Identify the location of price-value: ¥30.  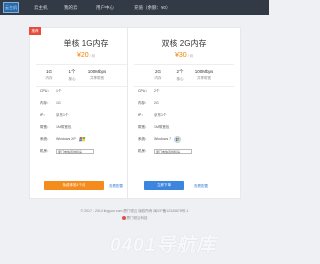
(180, 55).